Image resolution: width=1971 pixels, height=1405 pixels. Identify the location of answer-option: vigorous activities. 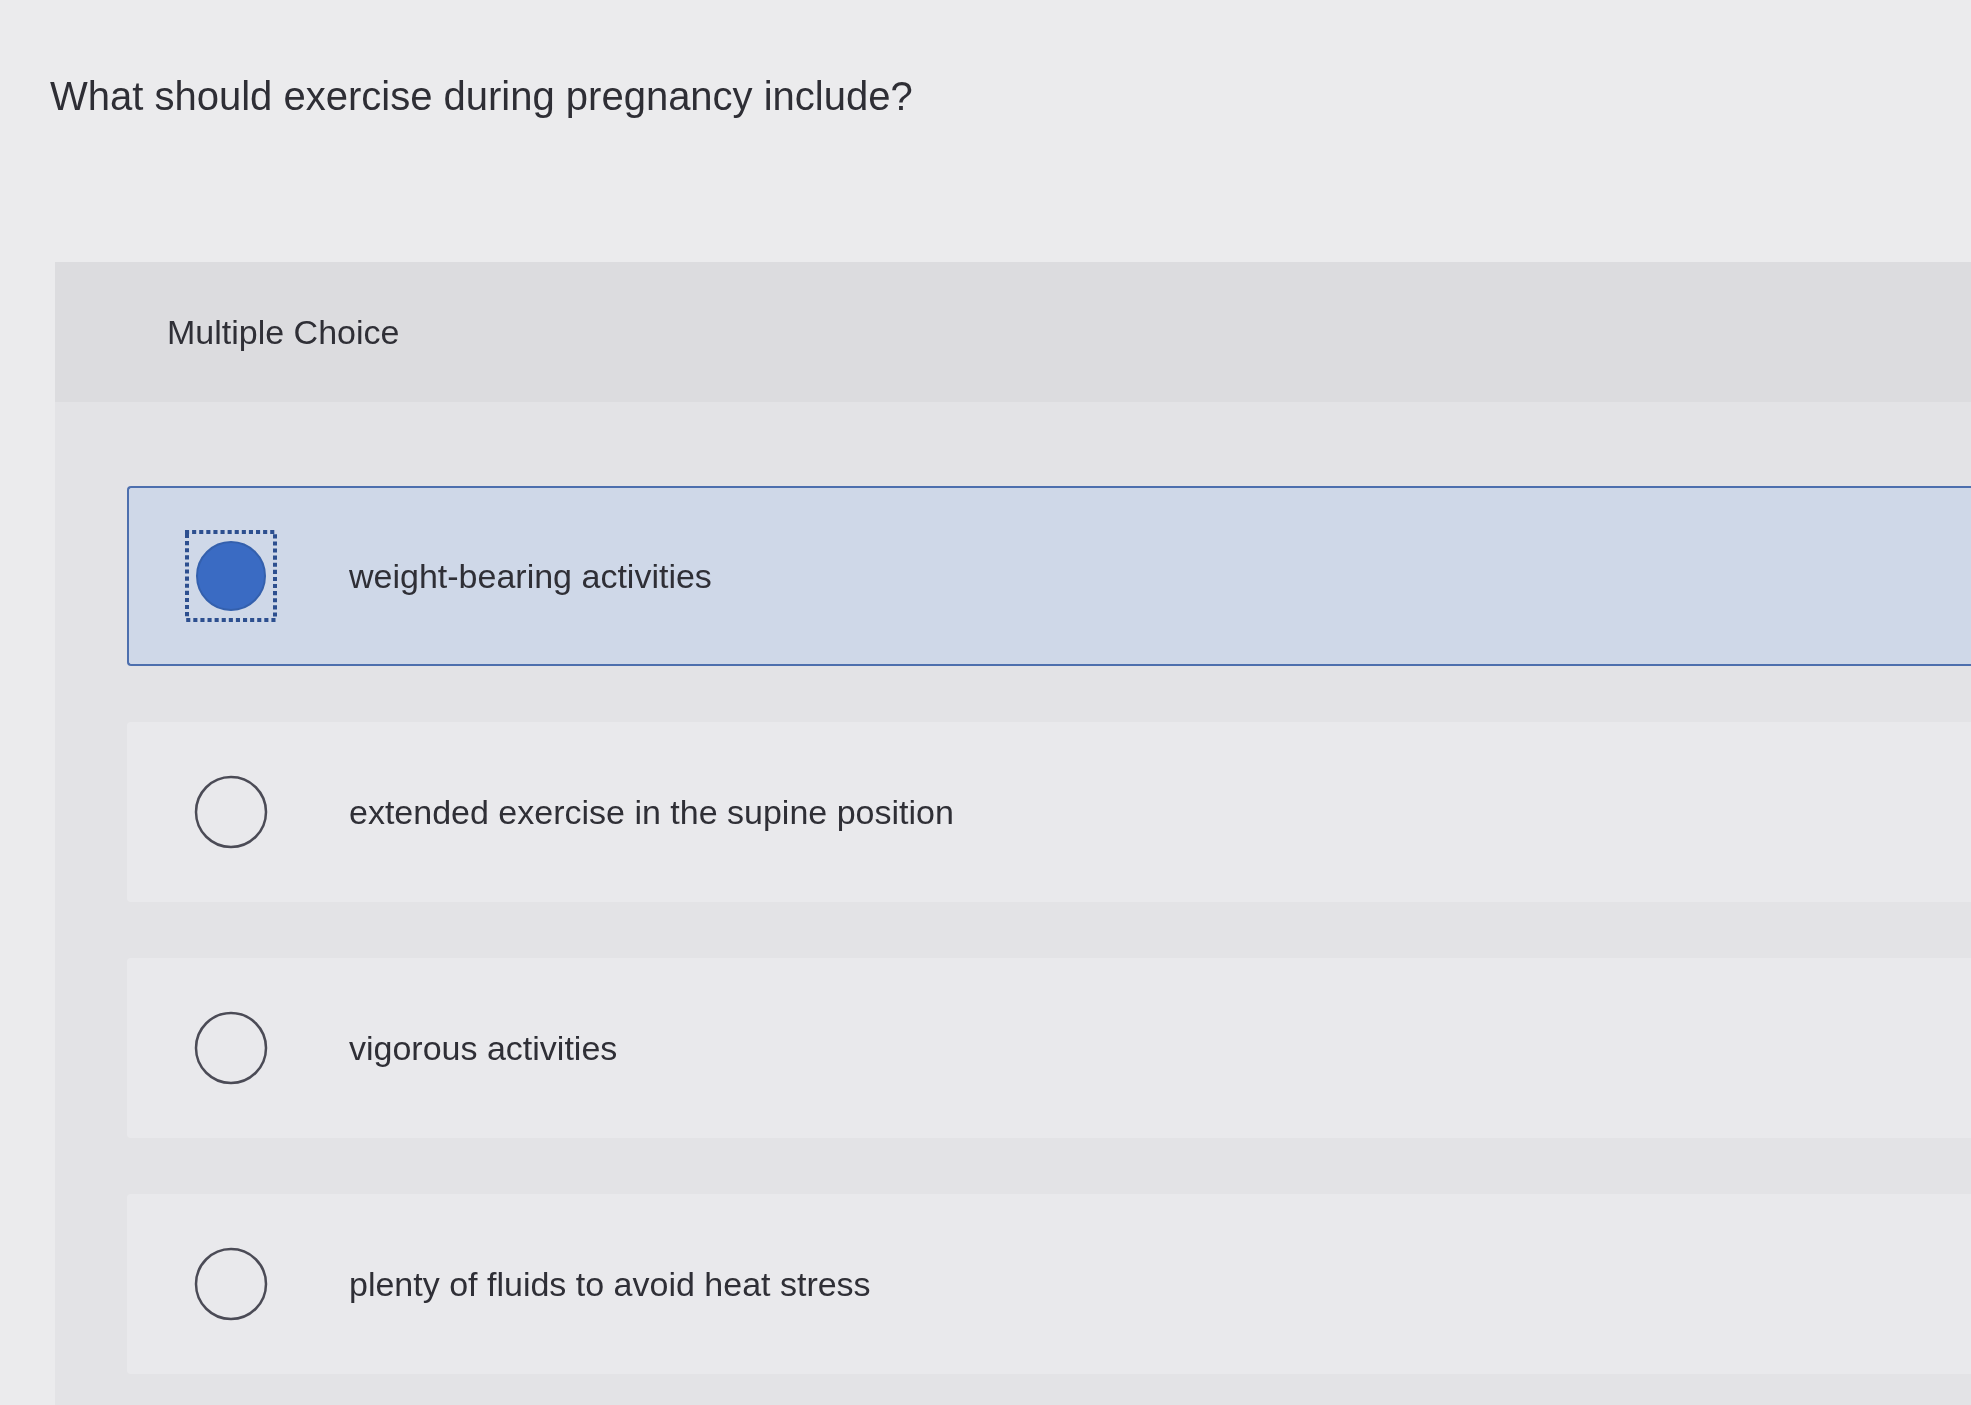
(1049, 1048).